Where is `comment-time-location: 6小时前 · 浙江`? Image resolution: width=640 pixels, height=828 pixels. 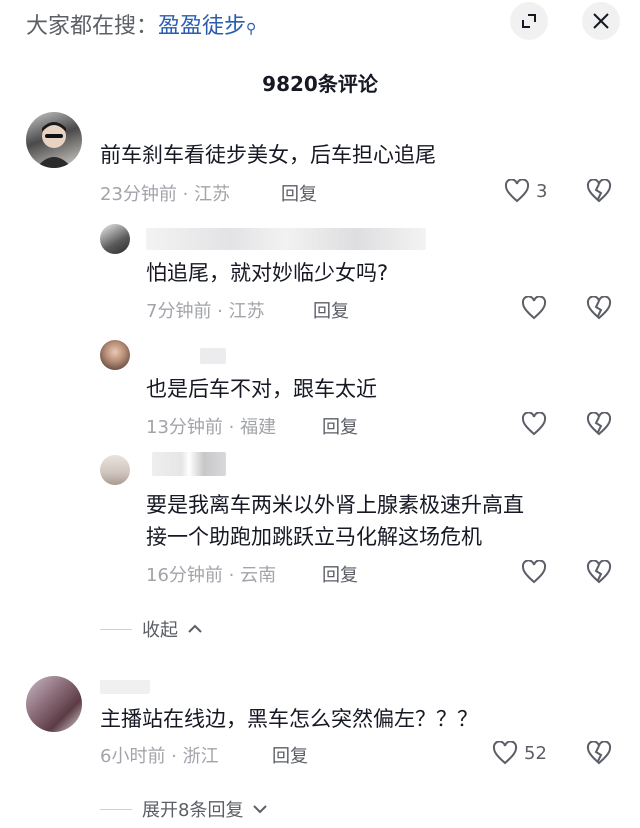 comment-time-location: 6小时前 · 浙江 is located at coordinates (159, 756).